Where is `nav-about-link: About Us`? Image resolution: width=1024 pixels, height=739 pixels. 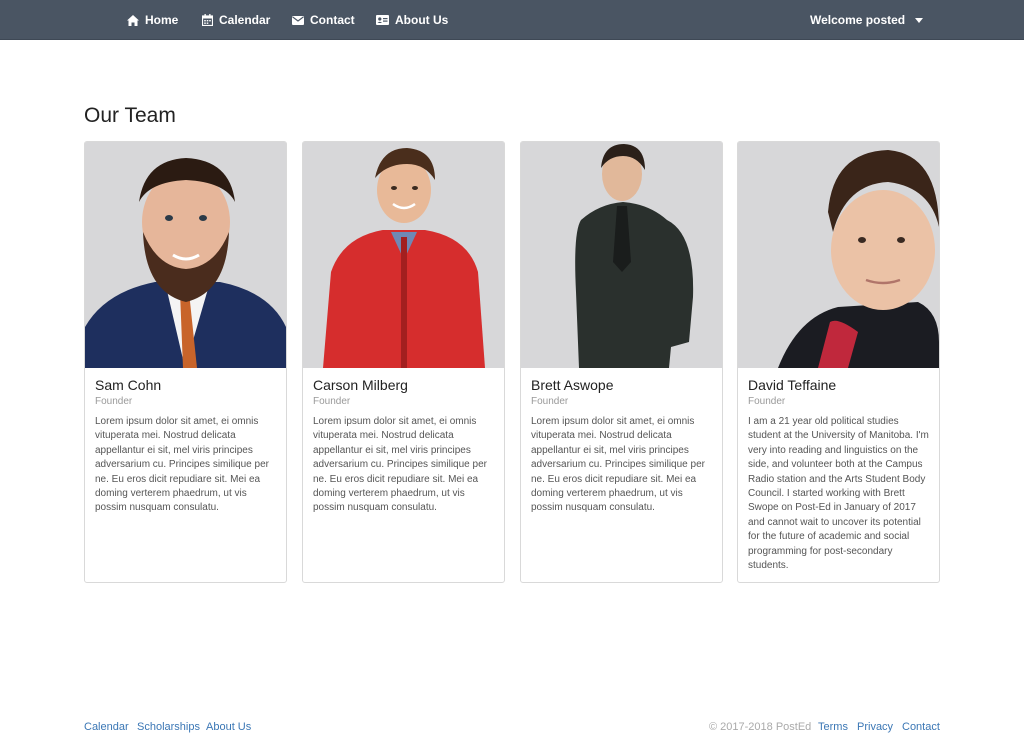
nav-about-link: About Us is located at coordinates (412, 20).